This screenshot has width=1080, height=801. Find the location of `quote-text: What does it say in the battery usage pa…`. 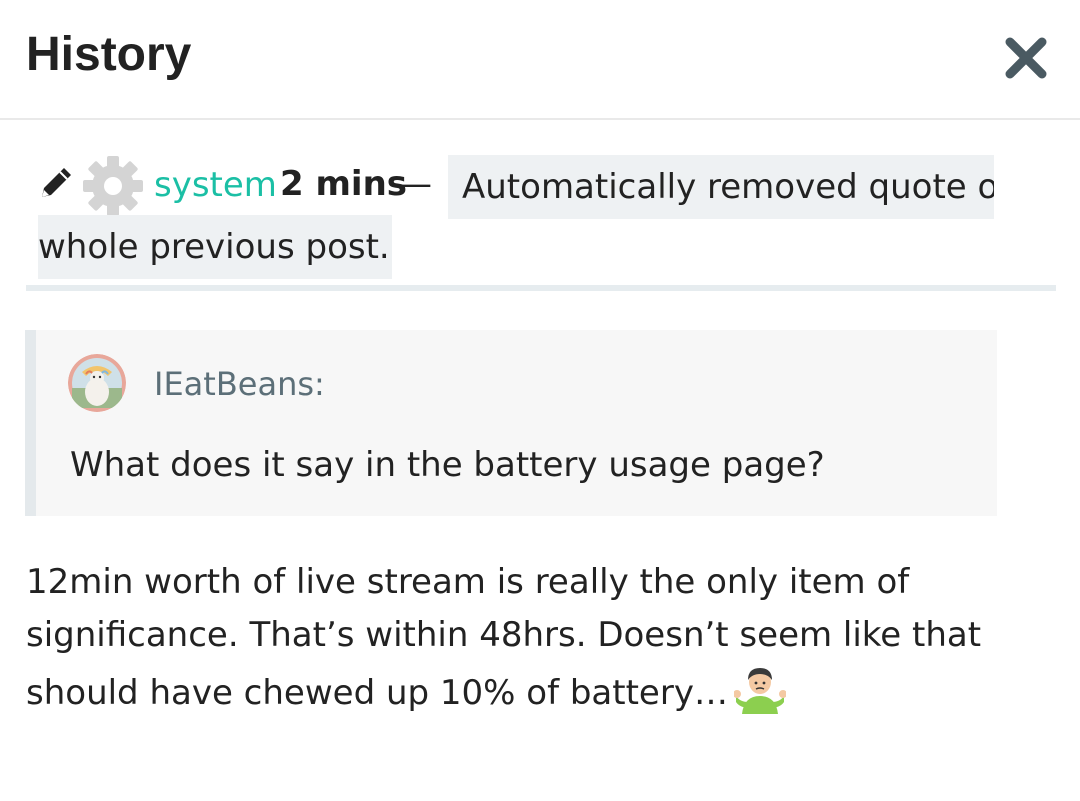

quote-text: What does it say in the battery usage pa… is located at coordinates (447, 465).